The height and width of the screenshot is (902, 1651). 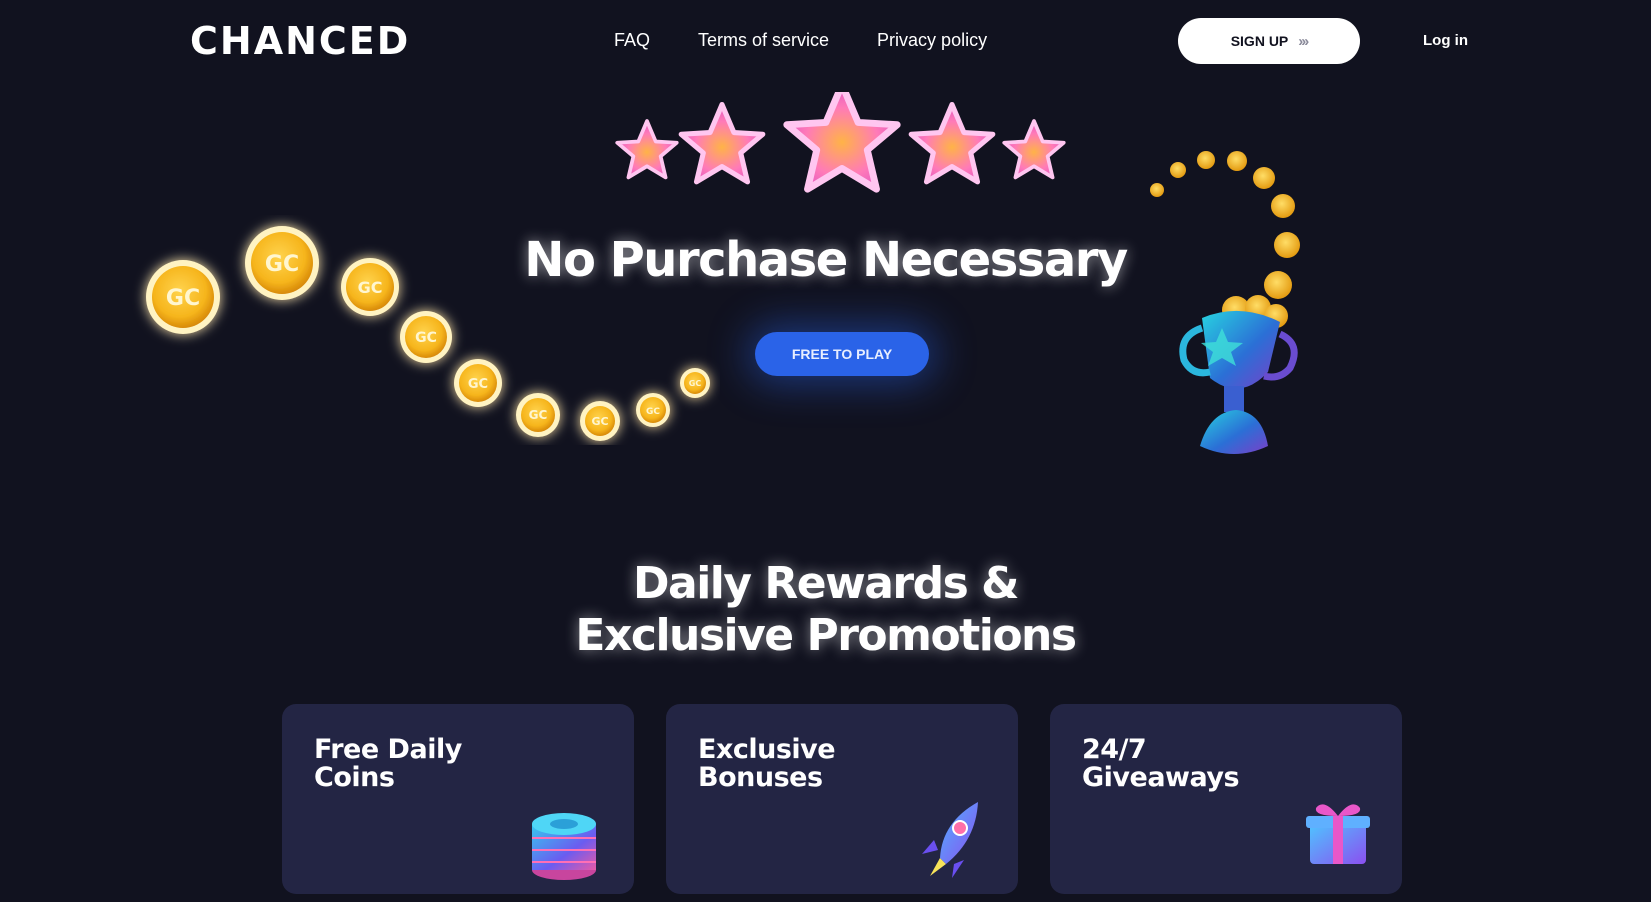 I want to click on card-free-daily-coins: Free Daily Coins, so click(x=458, y=799).